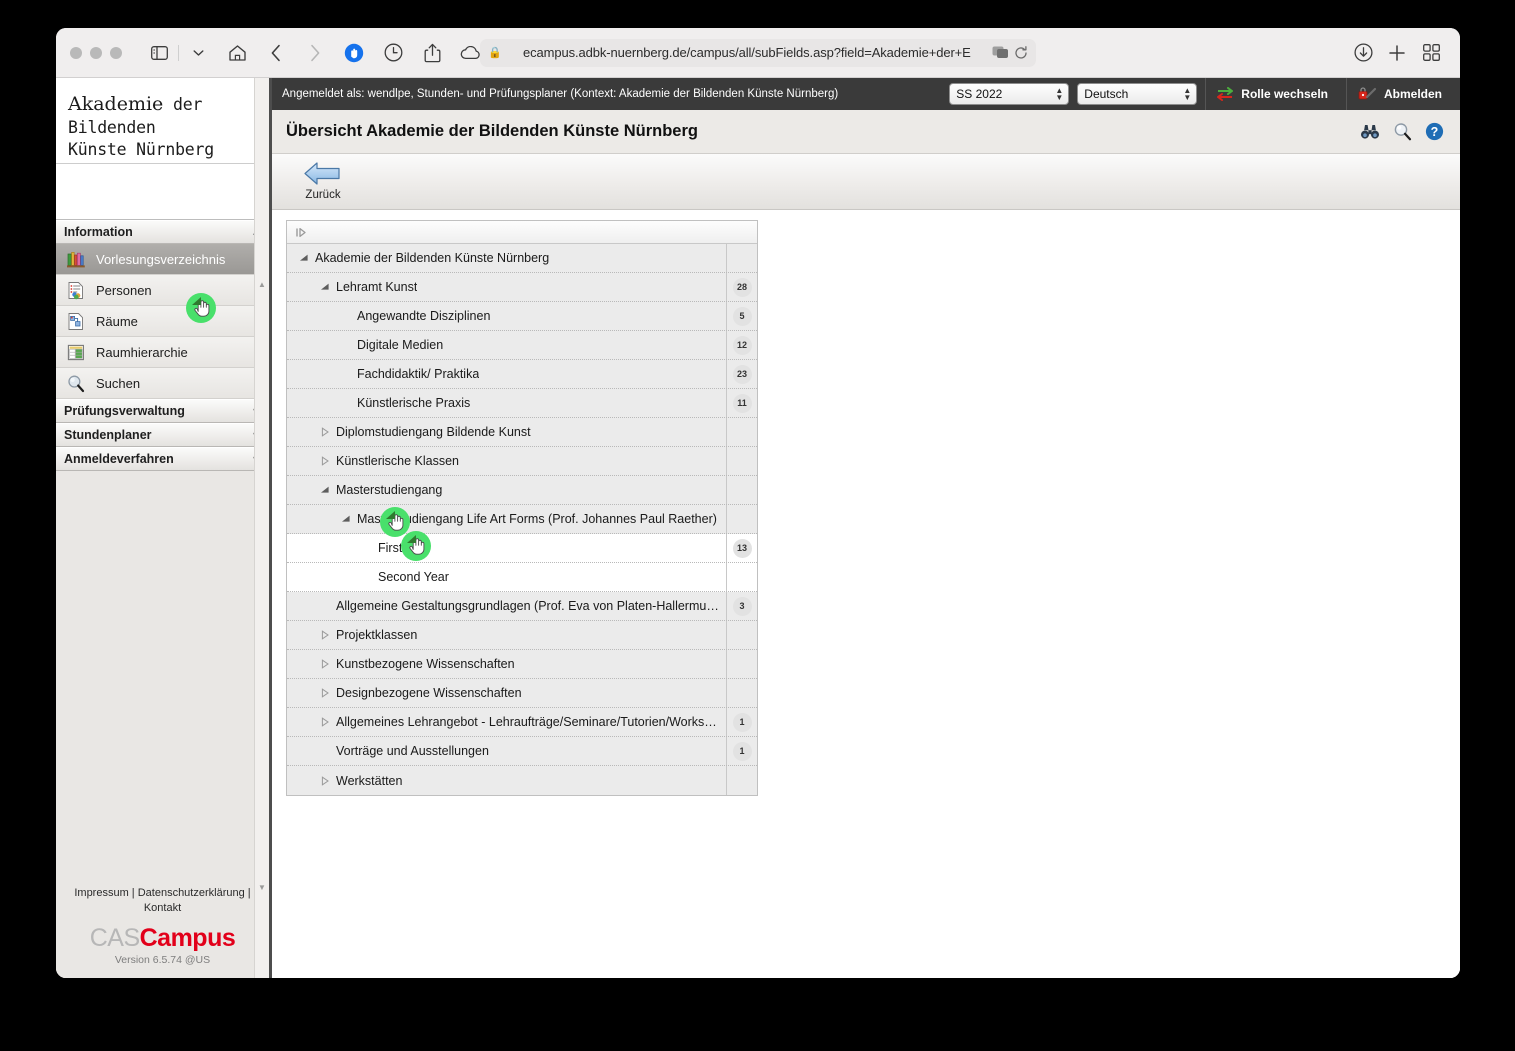  What do you see at coordinates (432, 53) in the screenshot?
I see `share-icon` at bounding box center [432, 53].